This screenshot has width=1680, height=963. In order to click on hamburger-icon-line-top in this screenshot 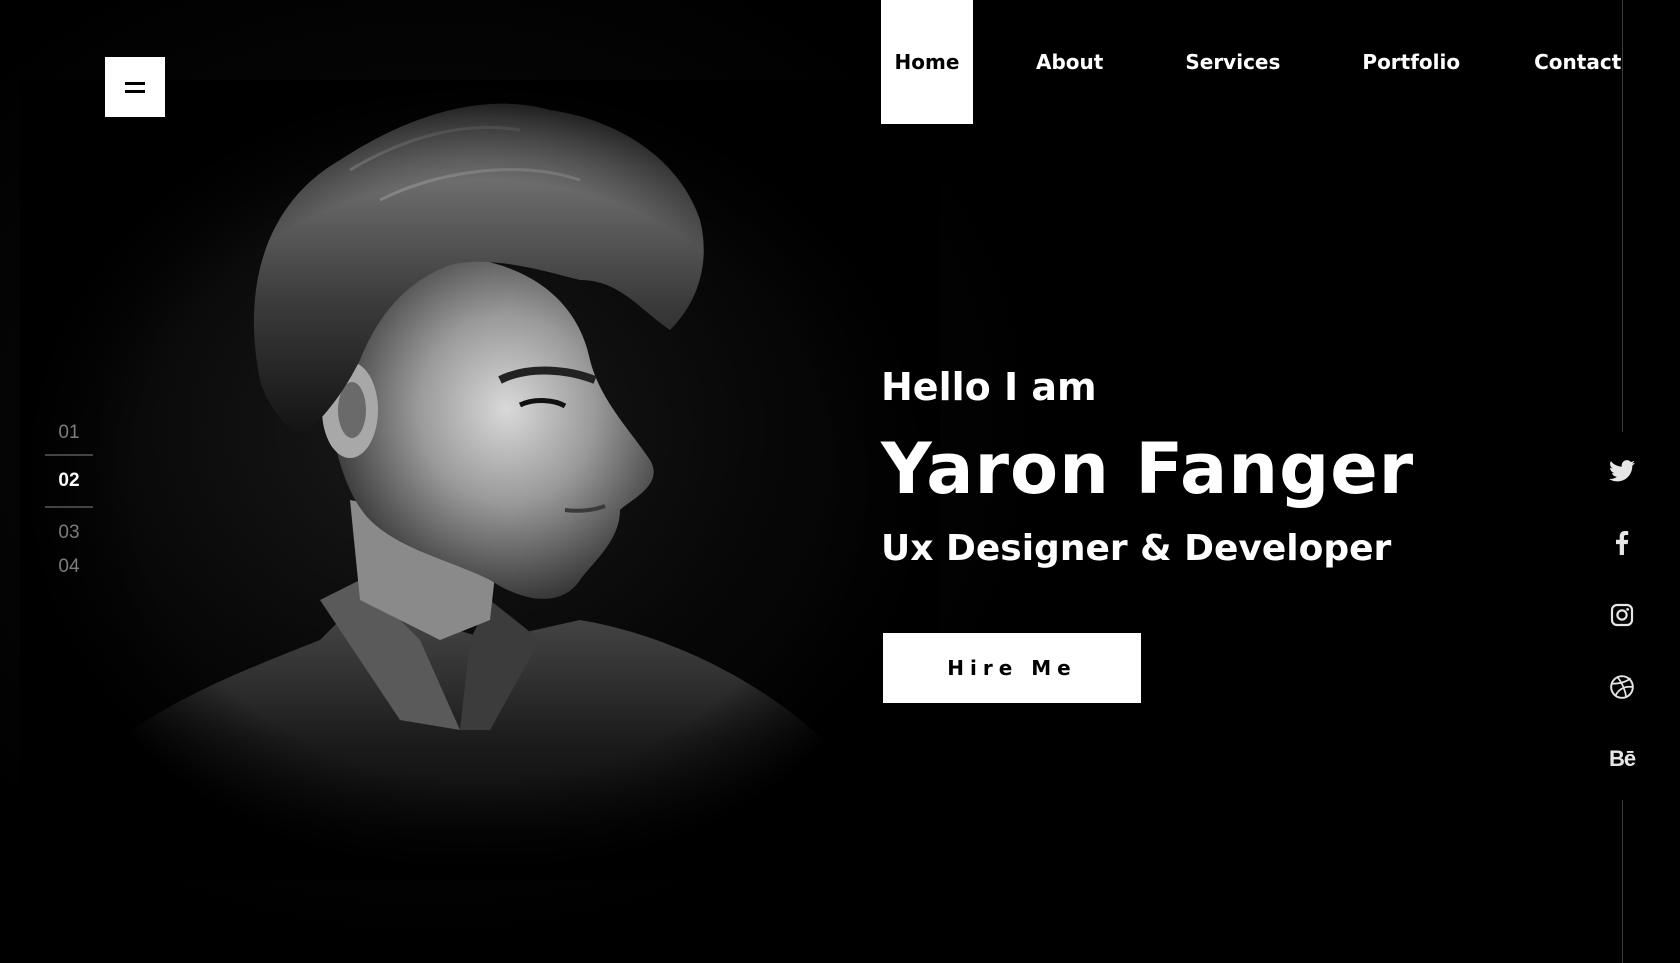, I will do `click(135, 83)`.